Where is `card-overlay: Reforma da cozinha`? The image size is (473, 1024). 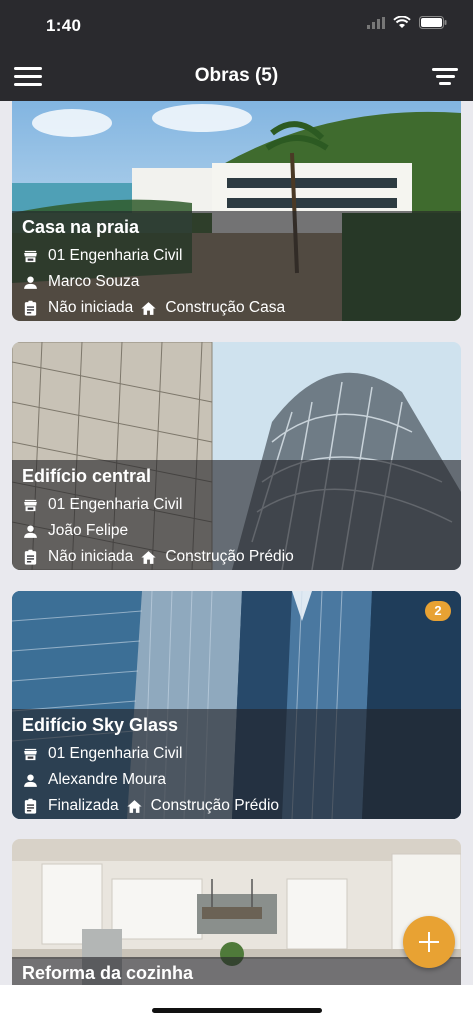
card-overlay: Reforma da cozinha is located at coordinates (236, 971).